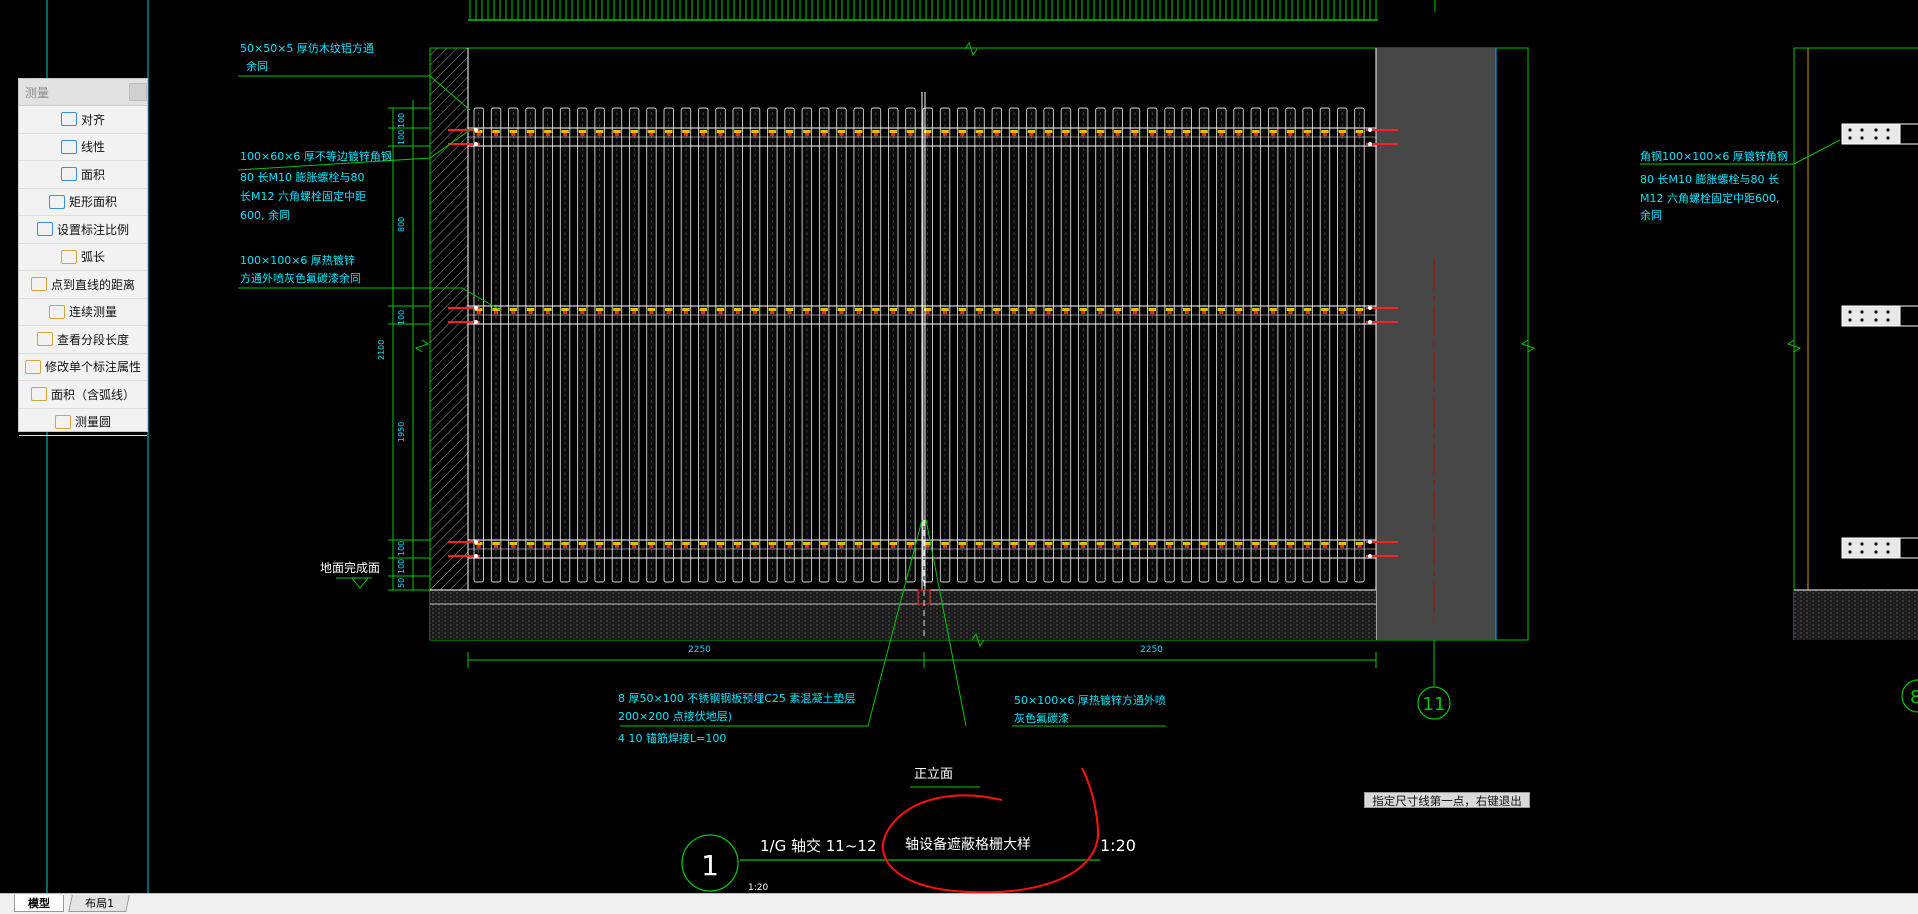 The width and height of the screenshot is (1918, 914). Describe the element at coordinates (83, 230) in the screenshot. I see `palette-item-5: 设置标注比例` at that location.